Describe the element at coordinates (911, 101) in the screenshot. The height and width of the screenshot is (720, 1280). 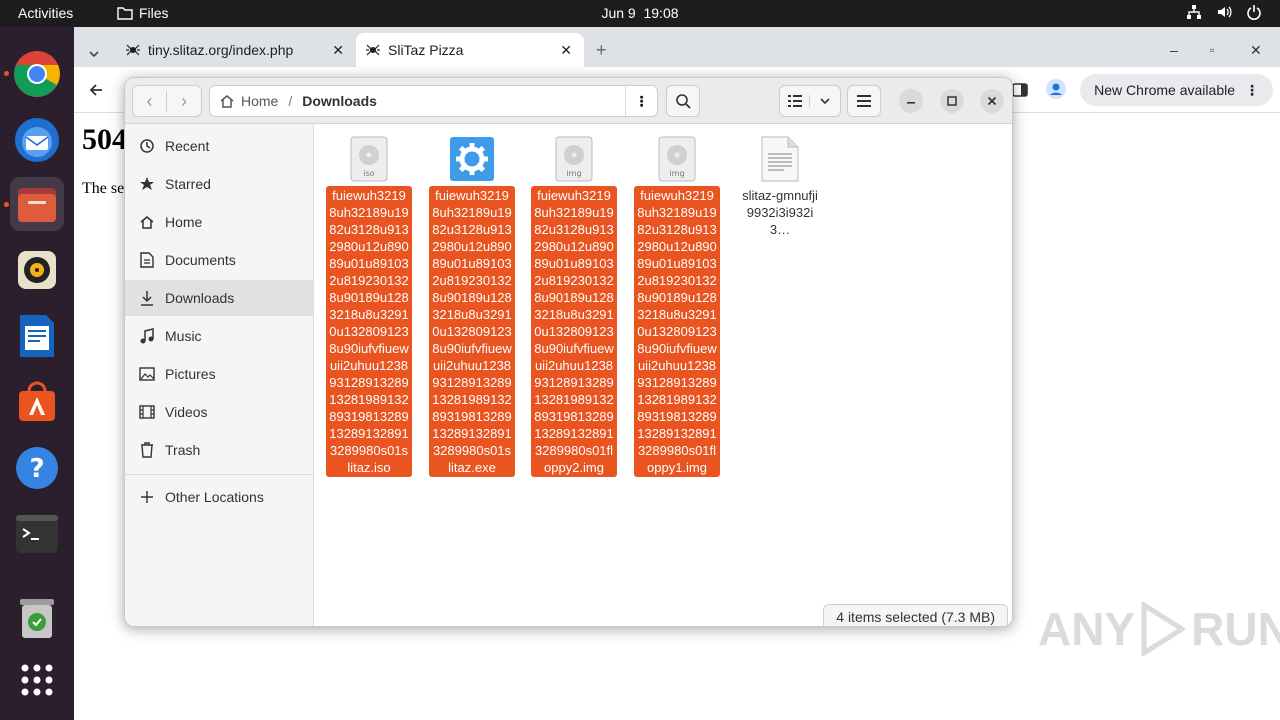
I see `minimize-button` at that location.